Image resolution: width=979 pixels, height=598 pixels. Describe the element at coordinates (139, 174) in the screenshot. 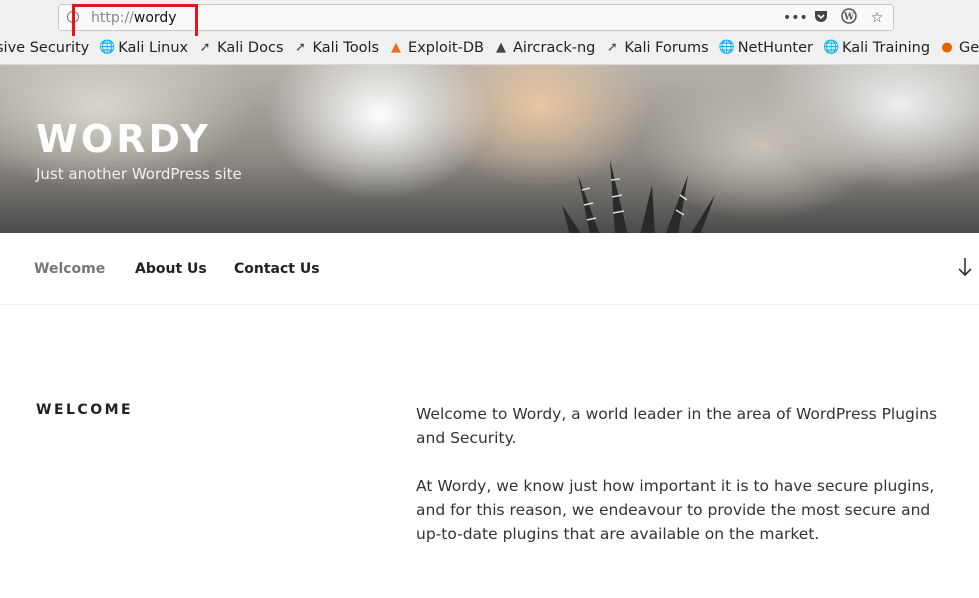

I see `site-tagline: Just another WordPress site` at that location.